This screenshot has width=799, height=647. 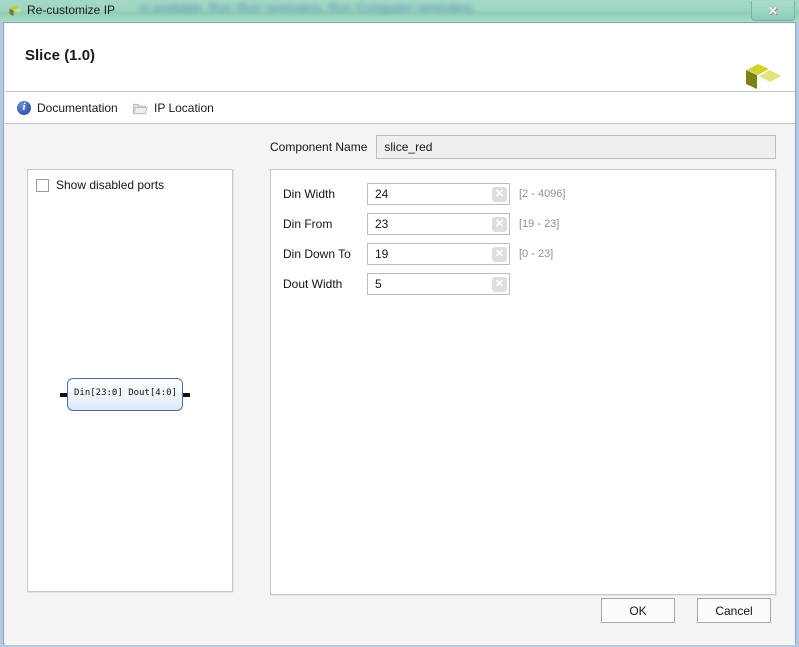 What do you see at coordinates (184, 108) in the screenshot?
I see `ip-location-label: IP Location` at bounding box center [184, 108].